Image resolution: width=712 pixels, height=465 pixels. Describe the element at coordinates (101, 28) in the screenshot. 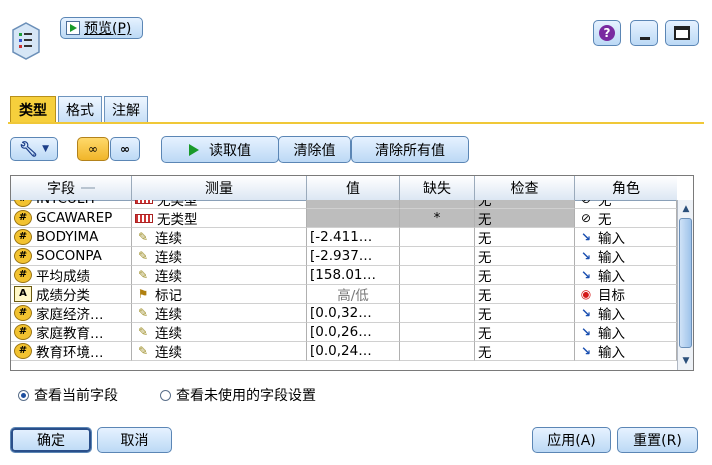

I see `preview-button: 预览(P)` at that location.